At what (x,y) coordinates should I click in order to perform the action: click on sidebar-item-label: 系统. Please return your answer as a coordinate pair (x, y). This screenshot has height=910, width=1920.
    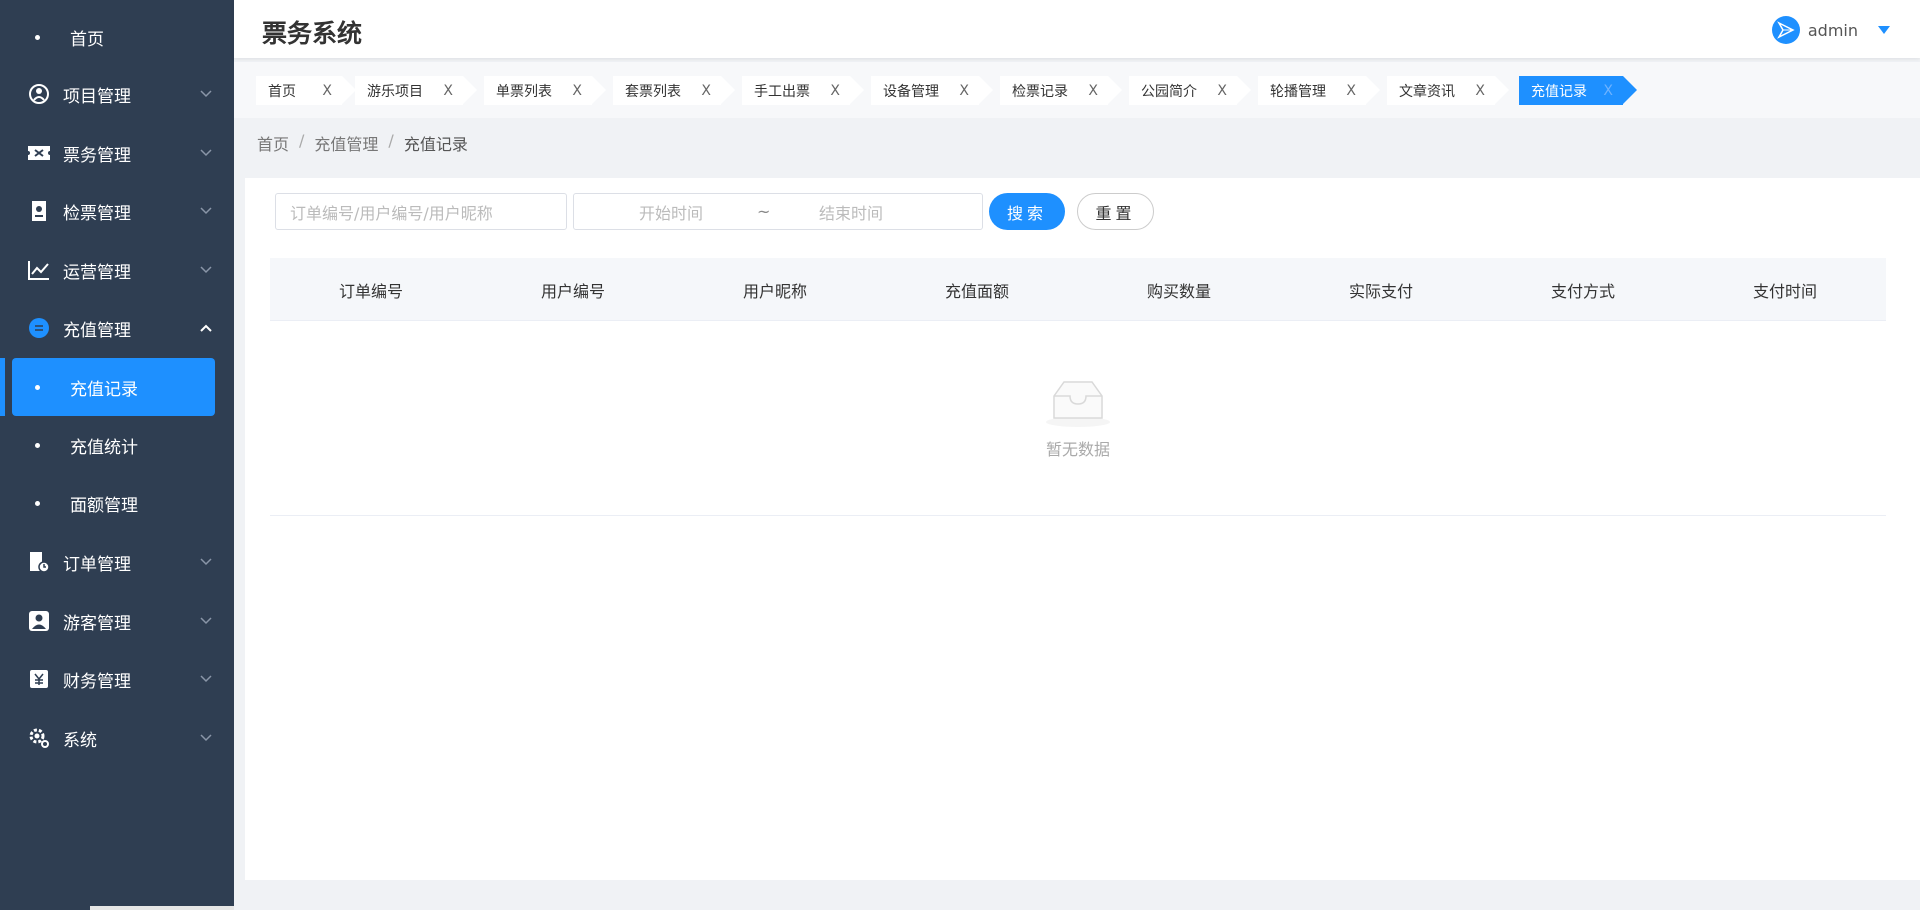
    Looking at the image, I should click on (80, 740).